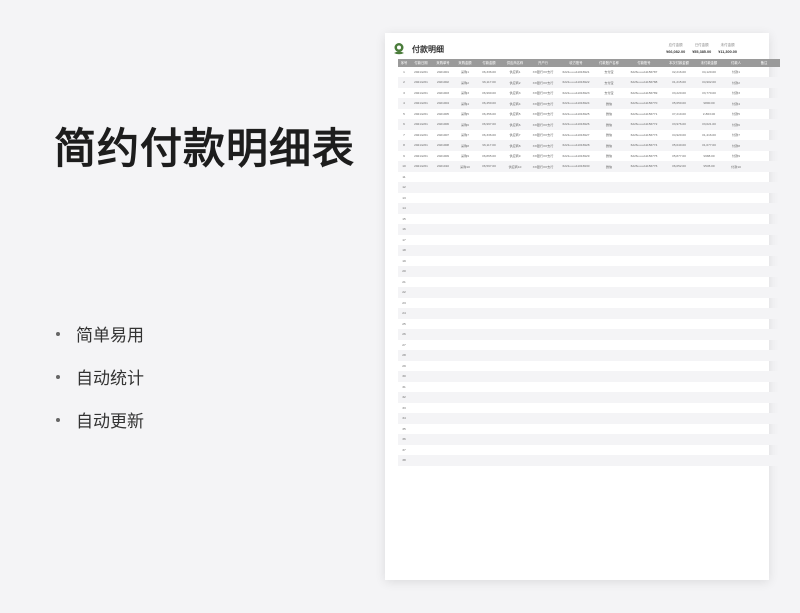  I want to click on table-cell: 付款3, so click(736, 93).